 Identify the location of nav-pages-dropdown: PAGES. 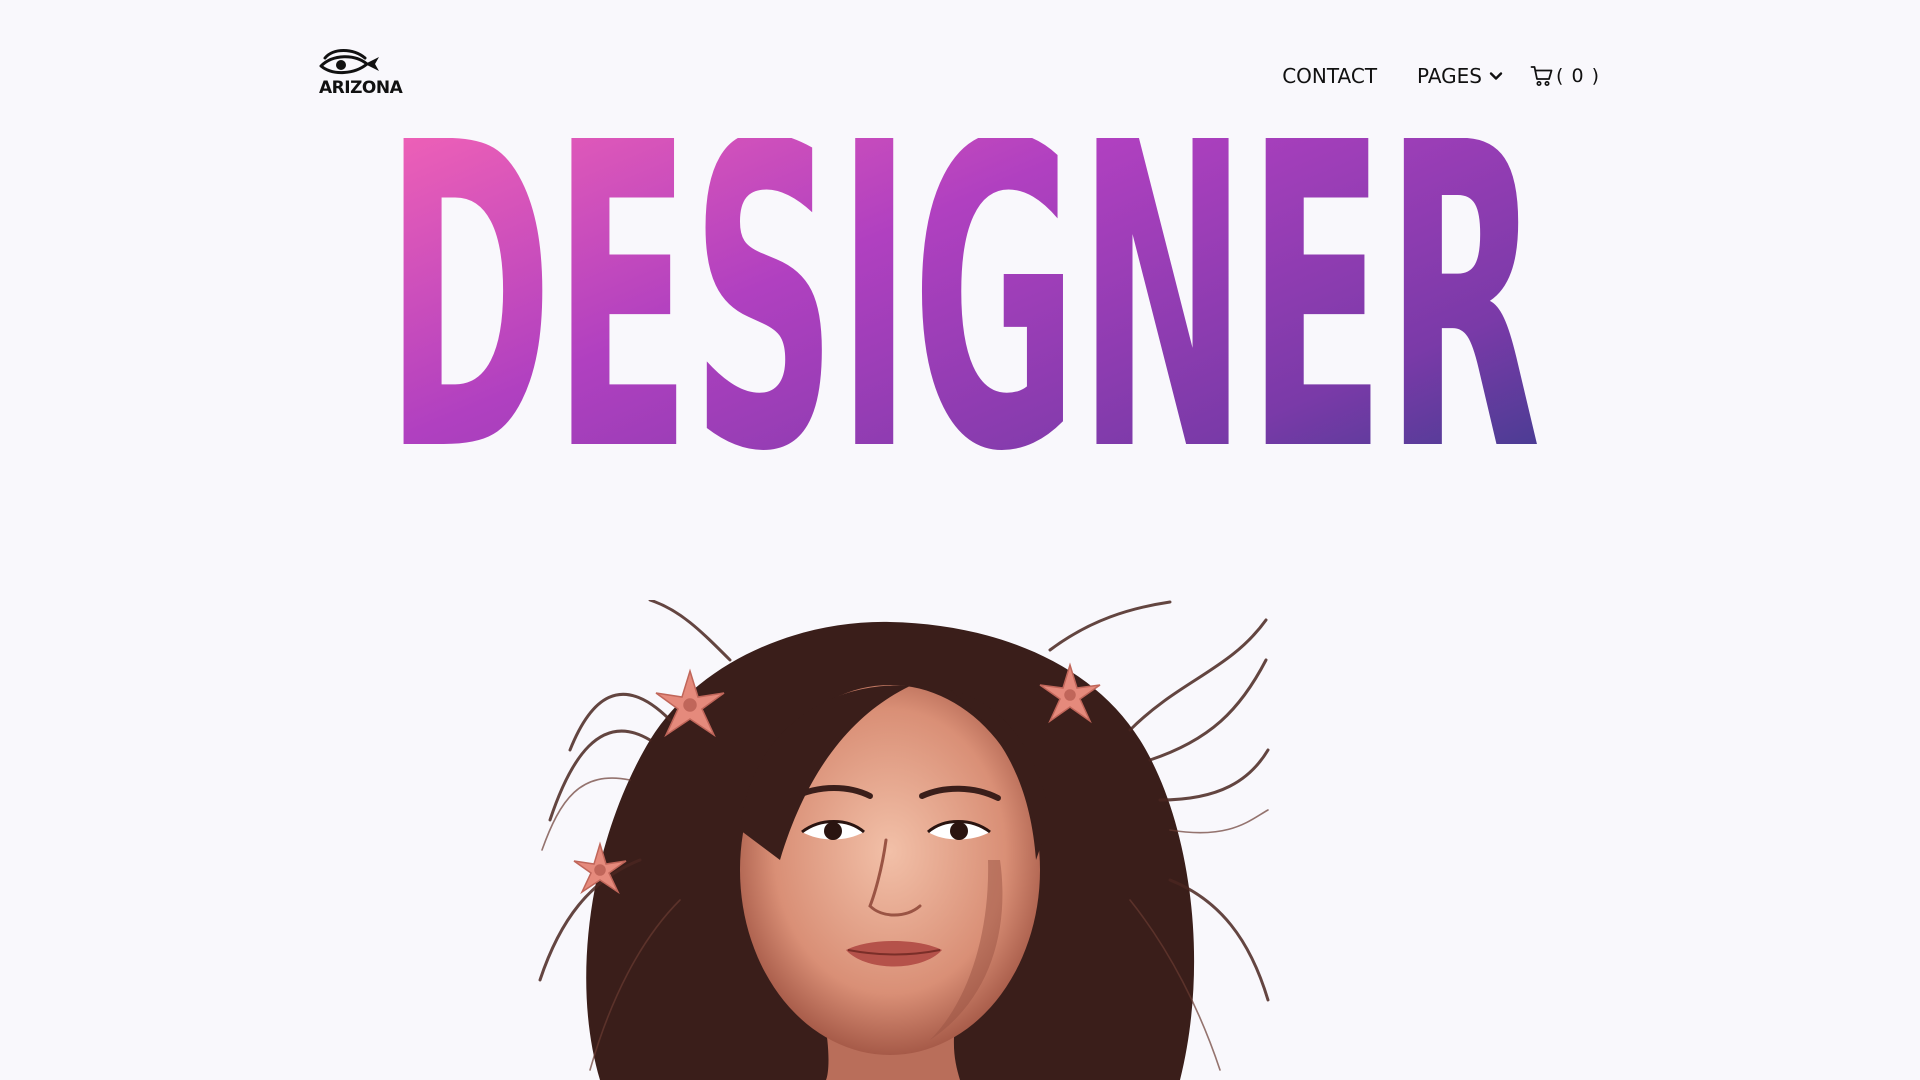
(1460, 76).